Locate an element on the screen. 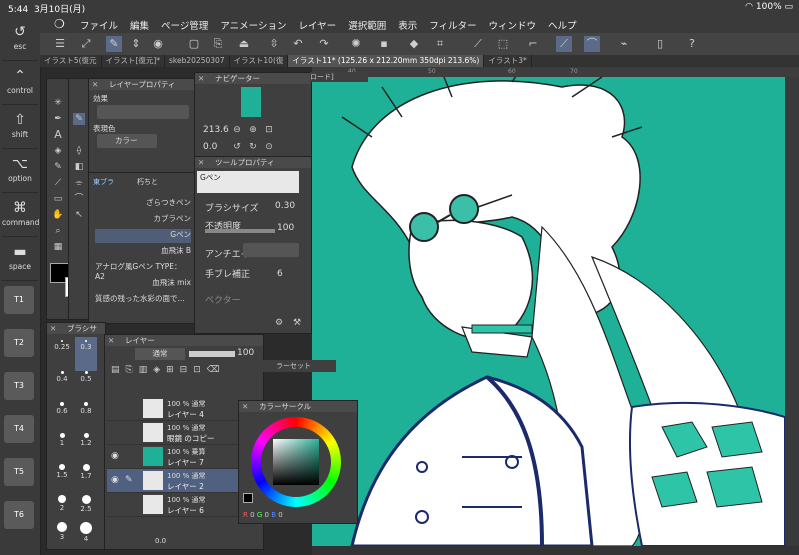  stabilization-value: 6 is located at coordinates (280, 274).